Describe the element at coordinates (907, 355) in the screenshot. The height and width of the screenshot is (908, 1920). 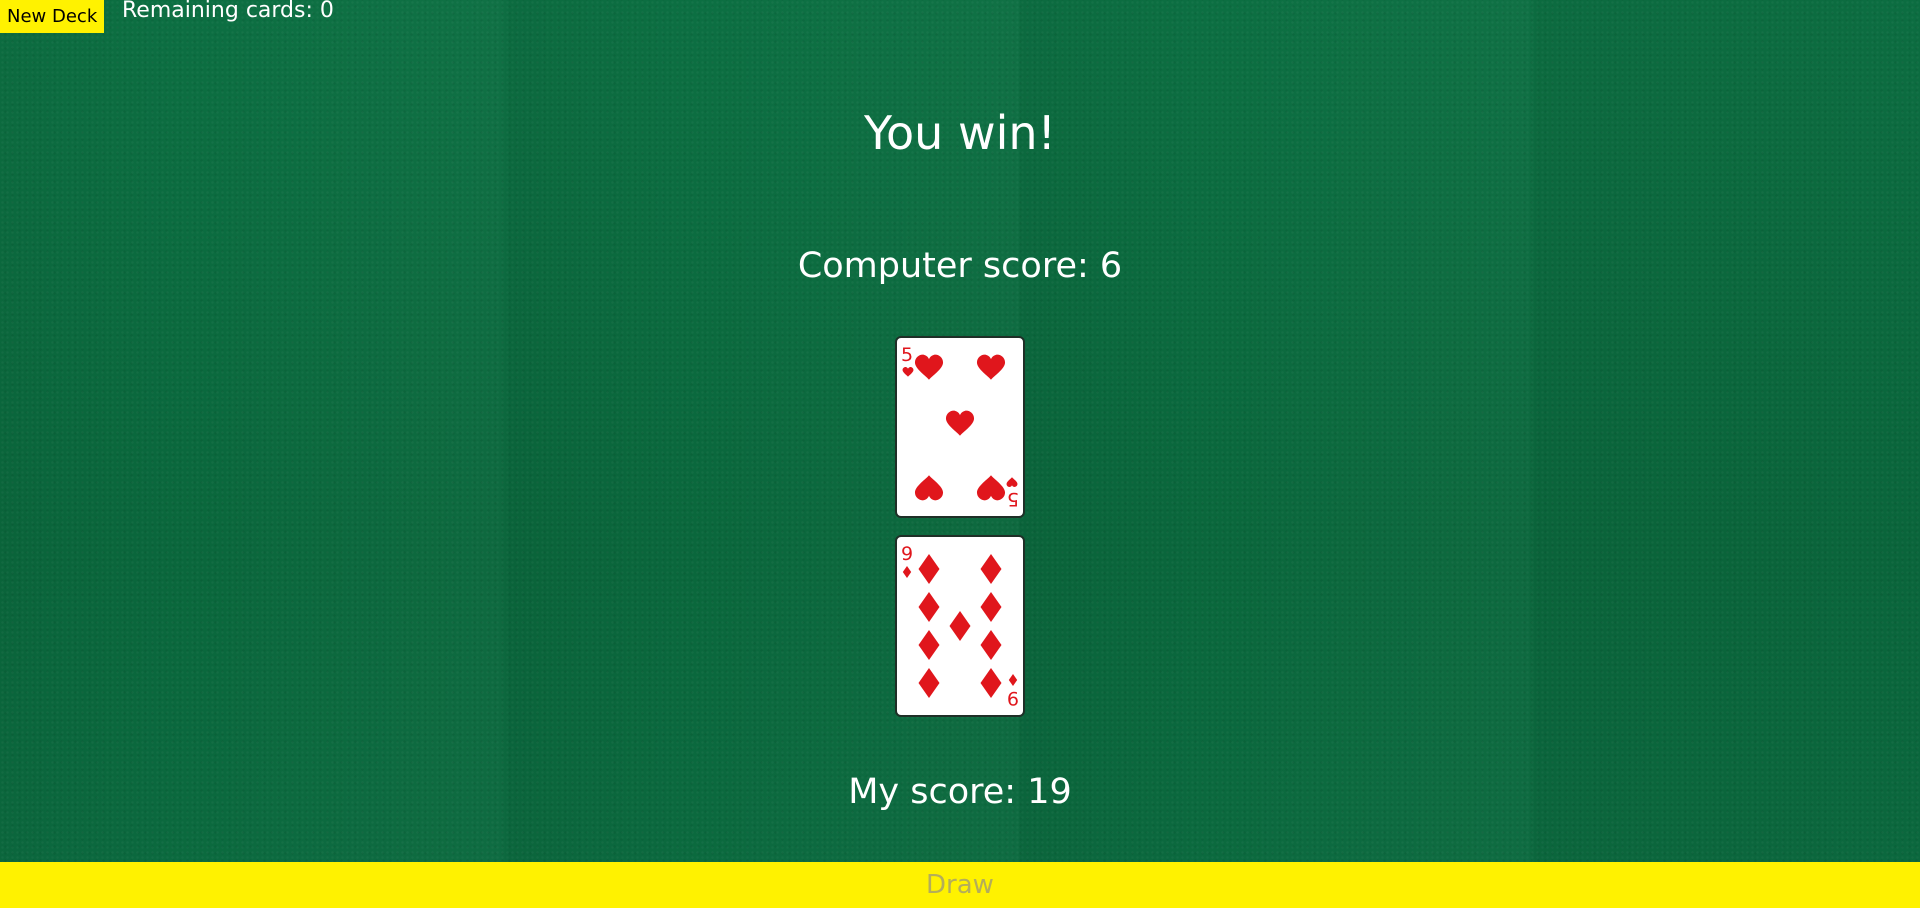
I see `card-rank-top: 5` at that location.